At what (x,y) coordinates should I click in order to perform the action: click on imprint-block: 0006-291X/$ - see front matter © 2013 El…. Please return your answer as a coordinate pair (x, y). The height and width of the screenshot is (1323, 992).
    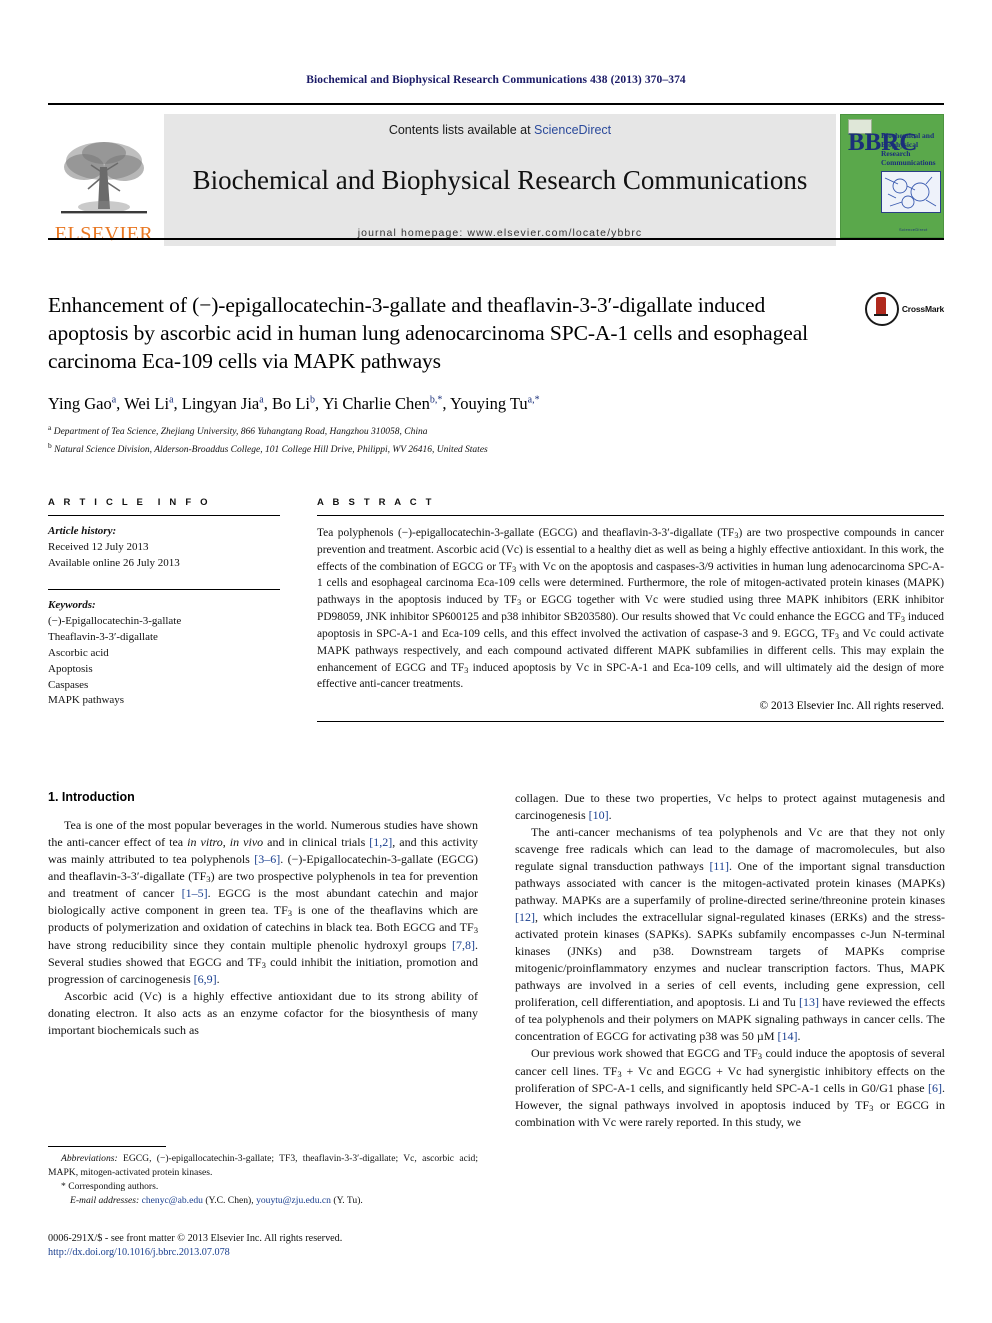
    Looking at the image, I should click on (278, 1246).